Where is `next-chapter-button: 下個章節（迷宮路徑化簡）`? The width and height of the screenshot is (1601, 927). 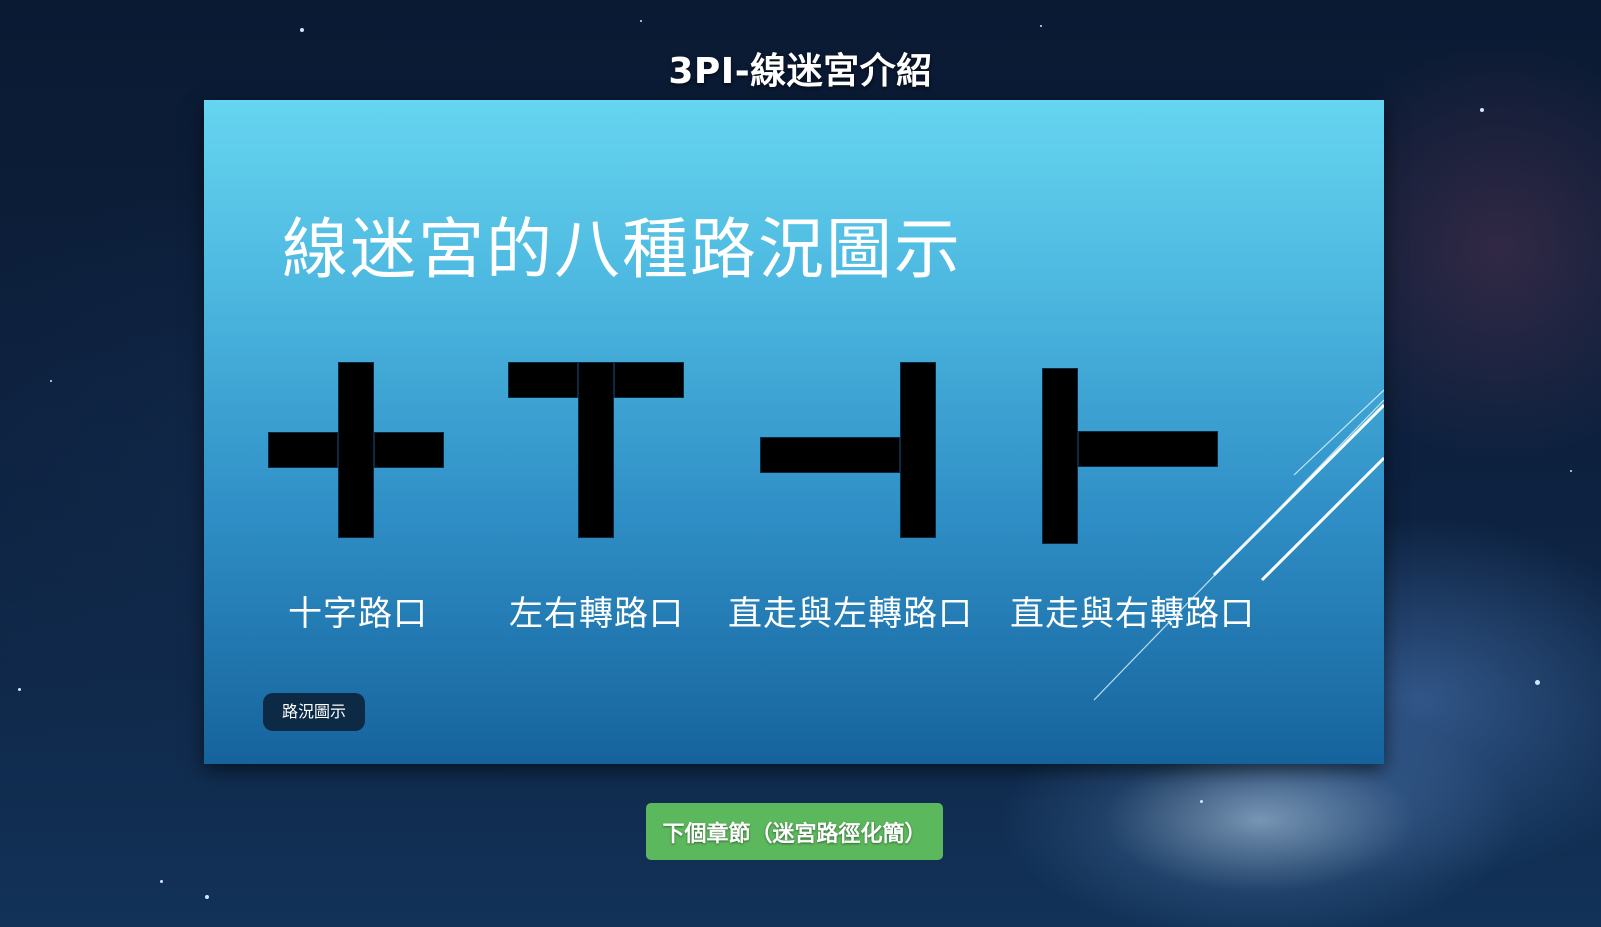 next-chapter-button: 下個章節（迷宮路徑化簡） is located at coordinates (794, 831).